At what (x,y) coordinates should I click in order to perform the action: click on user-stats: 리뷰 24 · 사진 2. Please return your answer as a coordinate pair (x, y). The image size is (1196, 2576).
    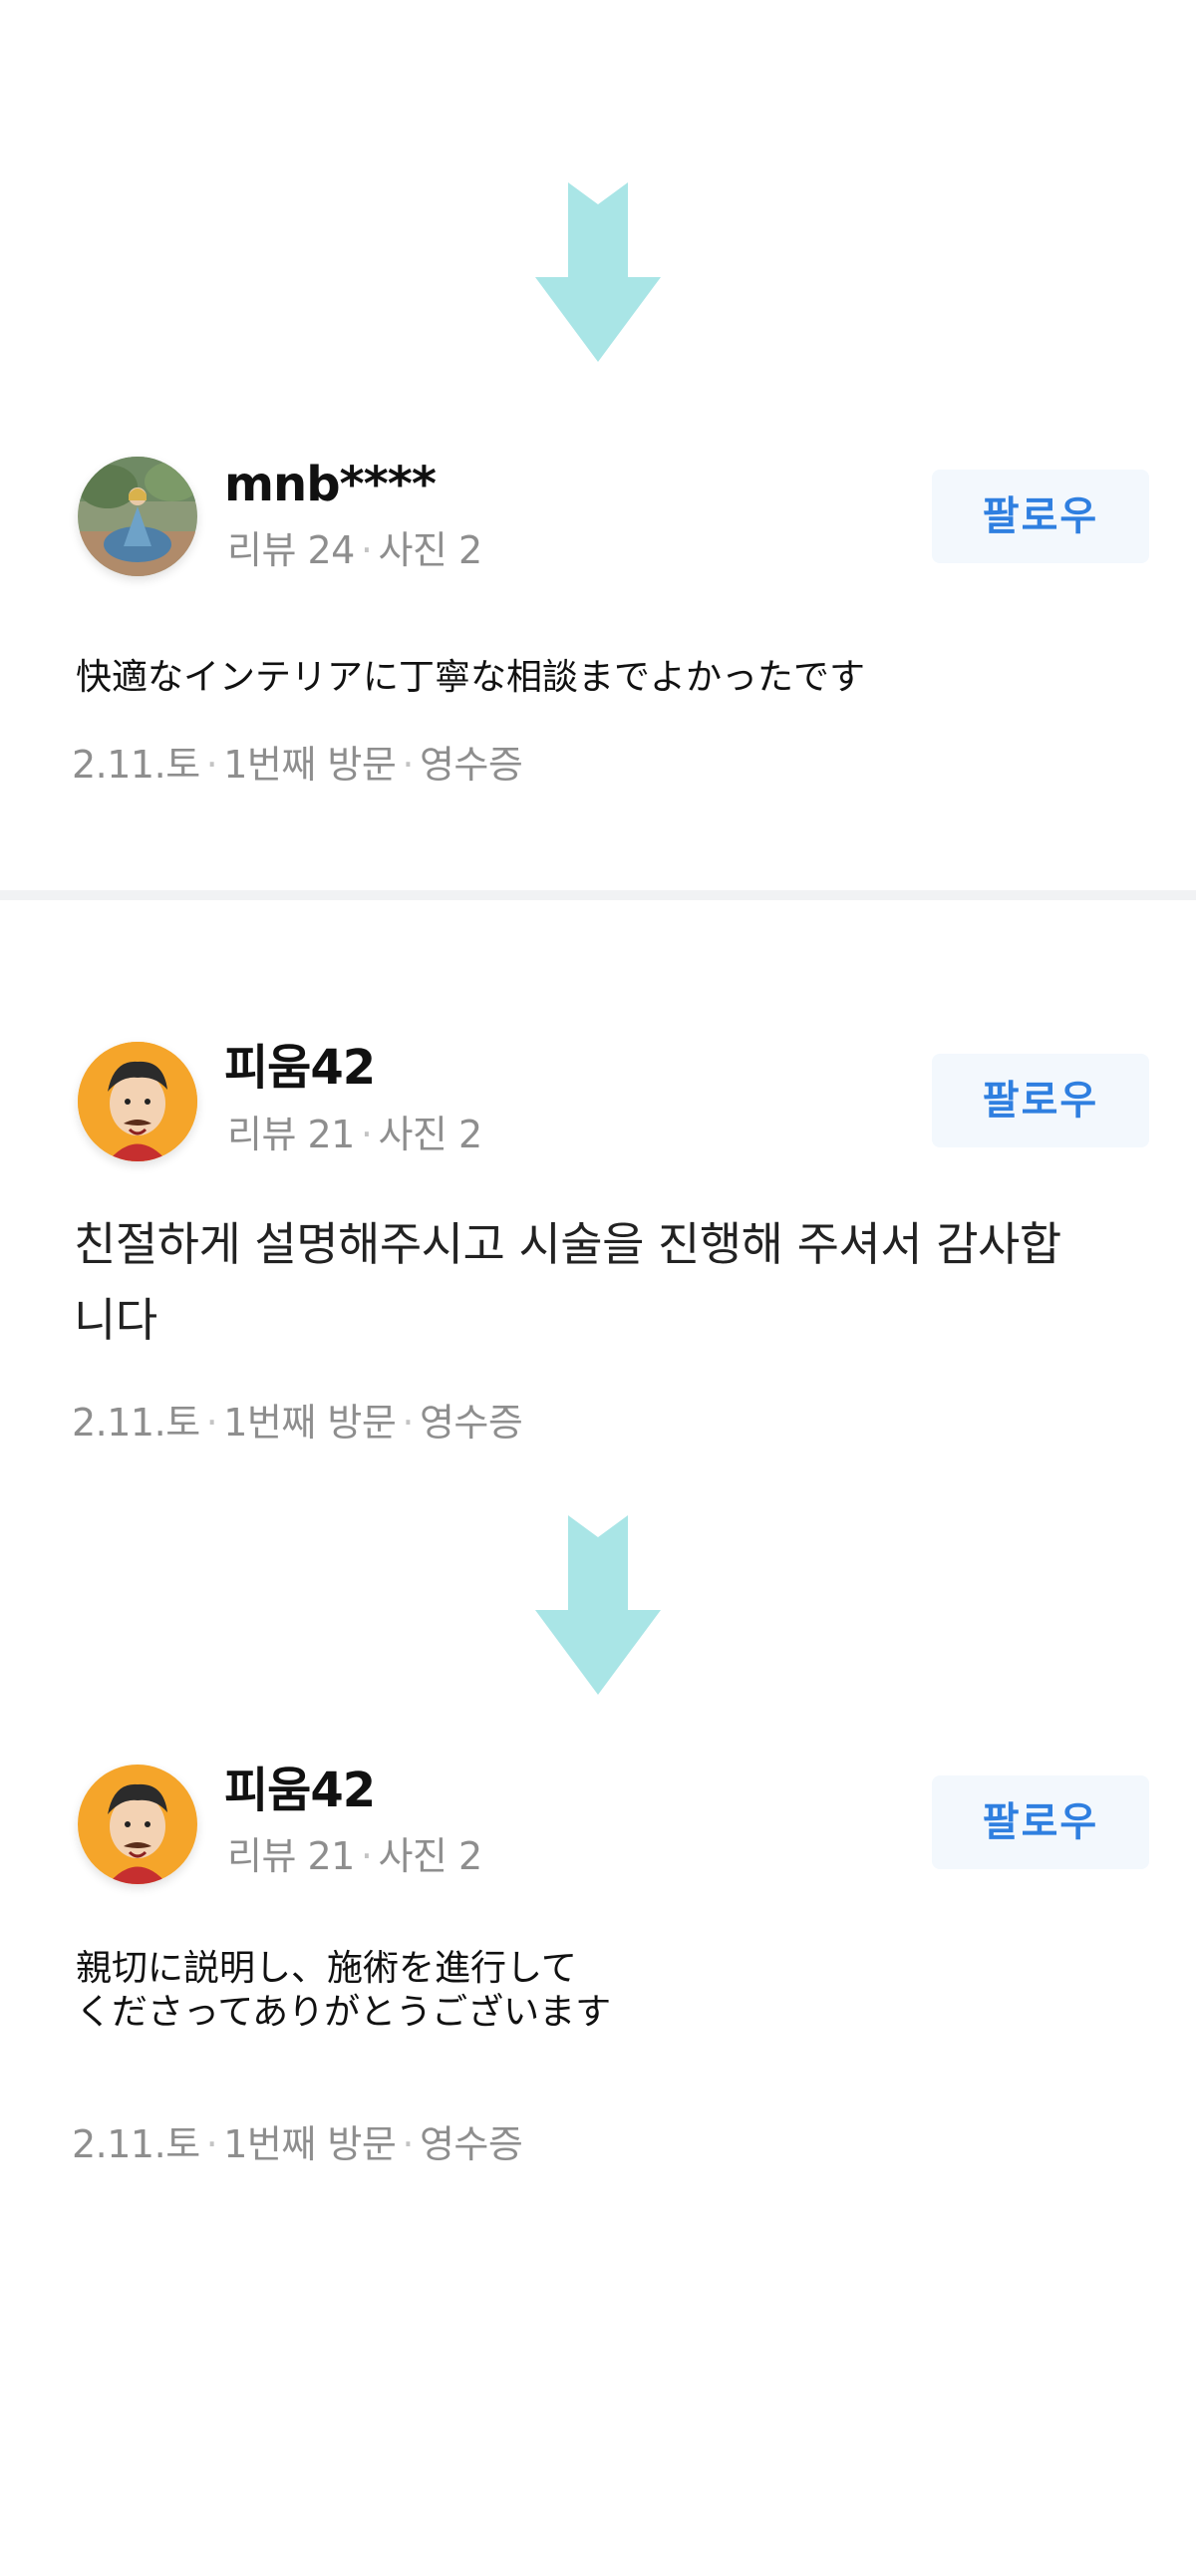
    Looking at the image, I should click on (354, 550).